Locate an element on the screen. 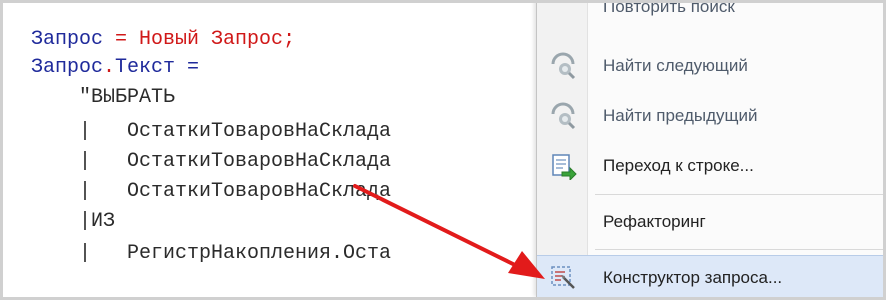 The width and height of the screenshot is (886, 300). property-token: Текст is located at coordinates (145, 67).